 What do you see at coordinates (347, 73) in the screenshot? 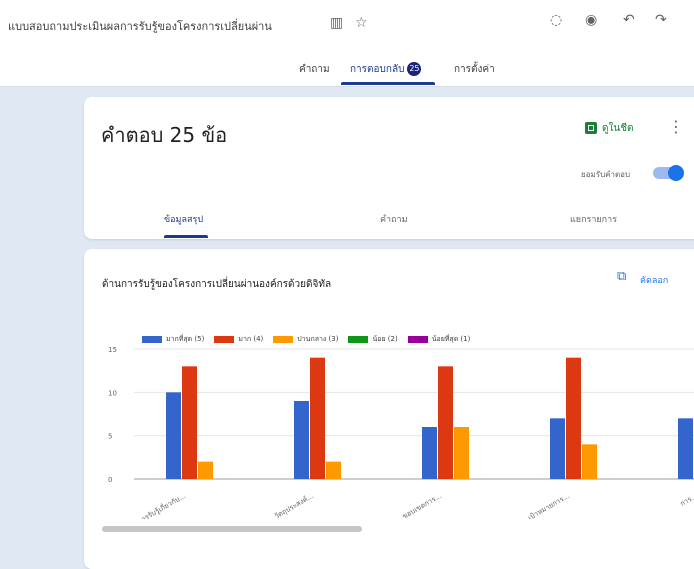
I see `form-tabs: คำถาม การตอบกลับ 25 การตั้งค่า` at bounding box center [347, 73].